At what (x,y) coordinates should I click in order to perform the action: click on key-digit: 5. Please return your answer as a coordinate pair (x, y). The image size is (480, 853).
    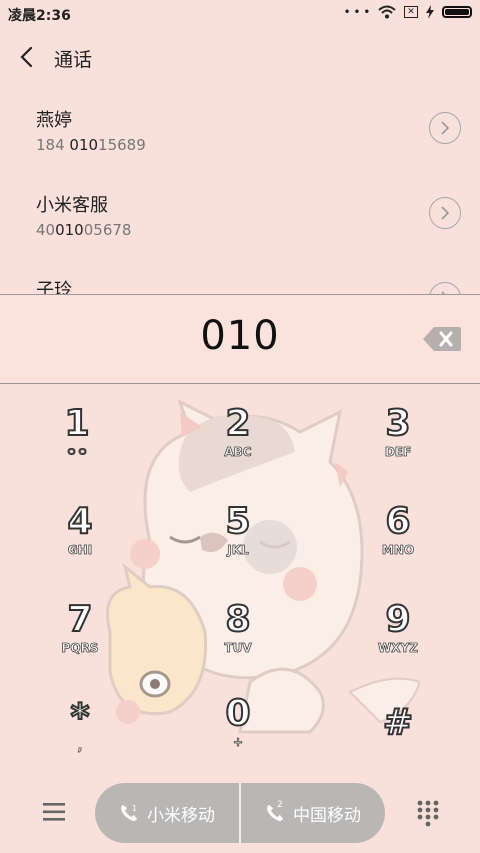
    Looking at the image, I should click on (237, 522).